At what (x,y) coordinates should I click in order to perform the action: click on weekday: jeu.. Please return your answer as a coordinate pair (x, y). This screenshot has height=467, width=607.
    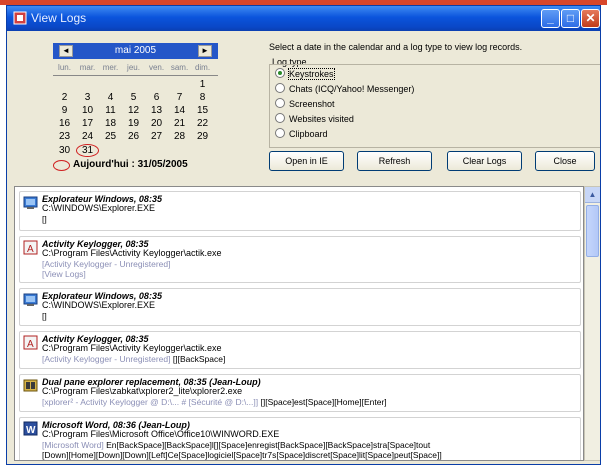
    Looking at the image, I should click on (133, 67).